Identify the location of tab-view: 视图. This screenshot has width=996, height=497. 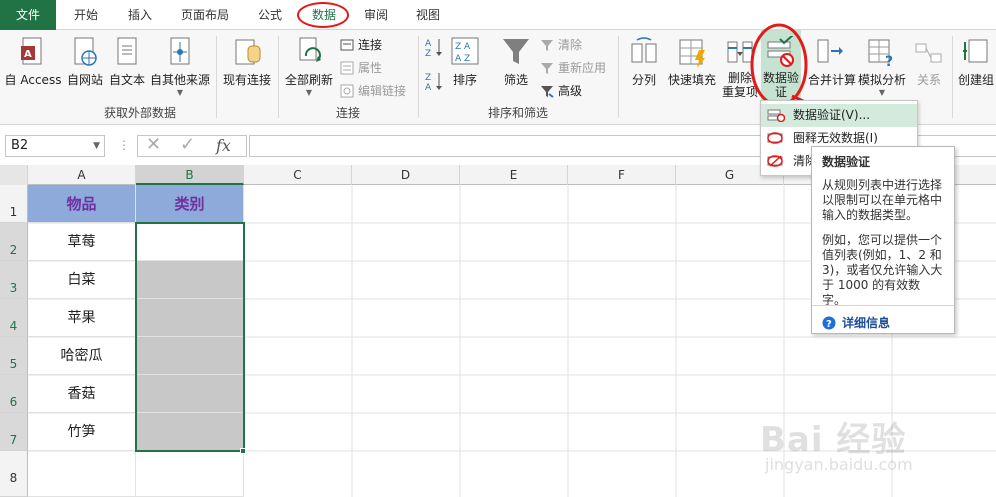
(428, 15).